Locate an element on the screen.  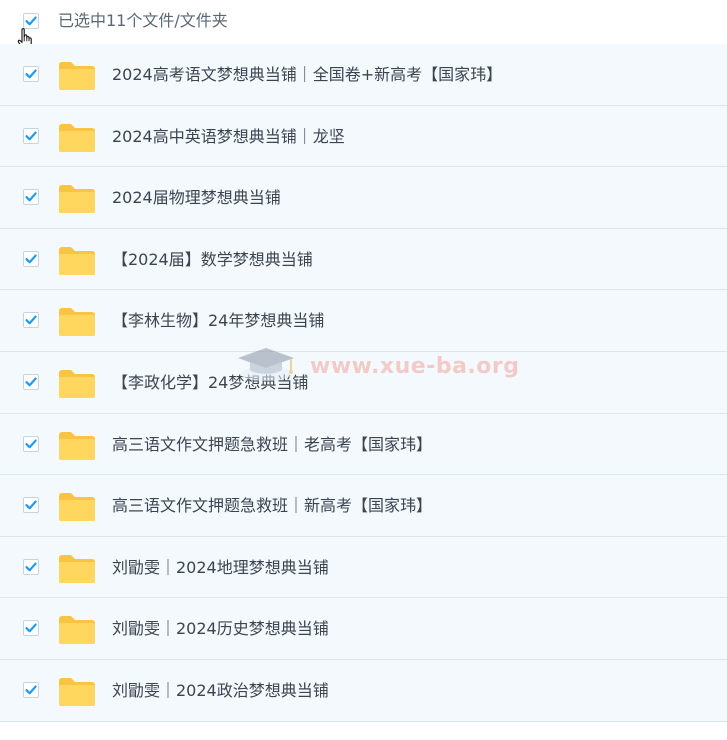
file-list-row: 【李林生物】24年梦想典当铺 is located at coordinates (363, 321).